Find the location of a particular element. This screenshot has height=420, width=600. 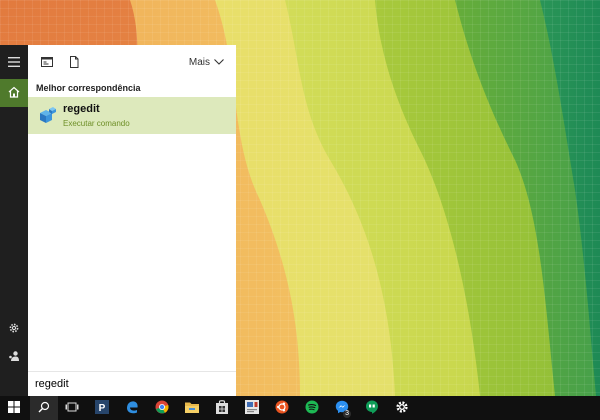

apps-icon is located at coordinates (47, 62).